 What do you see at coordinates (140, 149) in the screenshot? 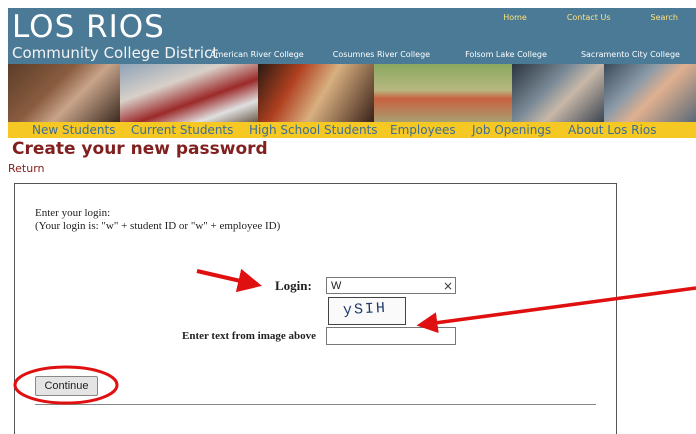
I see `page-title: Create your new password` at bounding box center [140, 149].